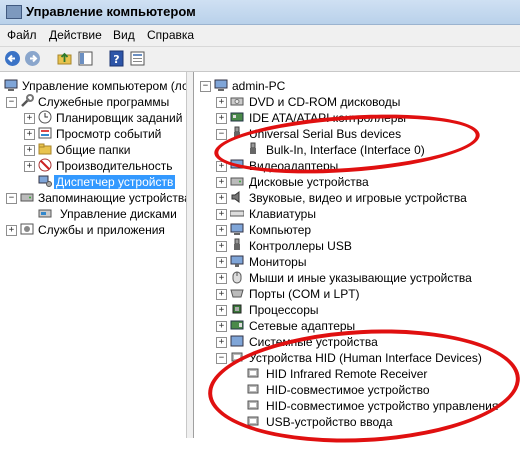 The height and width of the screenshot is (450, 520). I want to click on tree-label: Видеоадаптеры, so click(294, 166).